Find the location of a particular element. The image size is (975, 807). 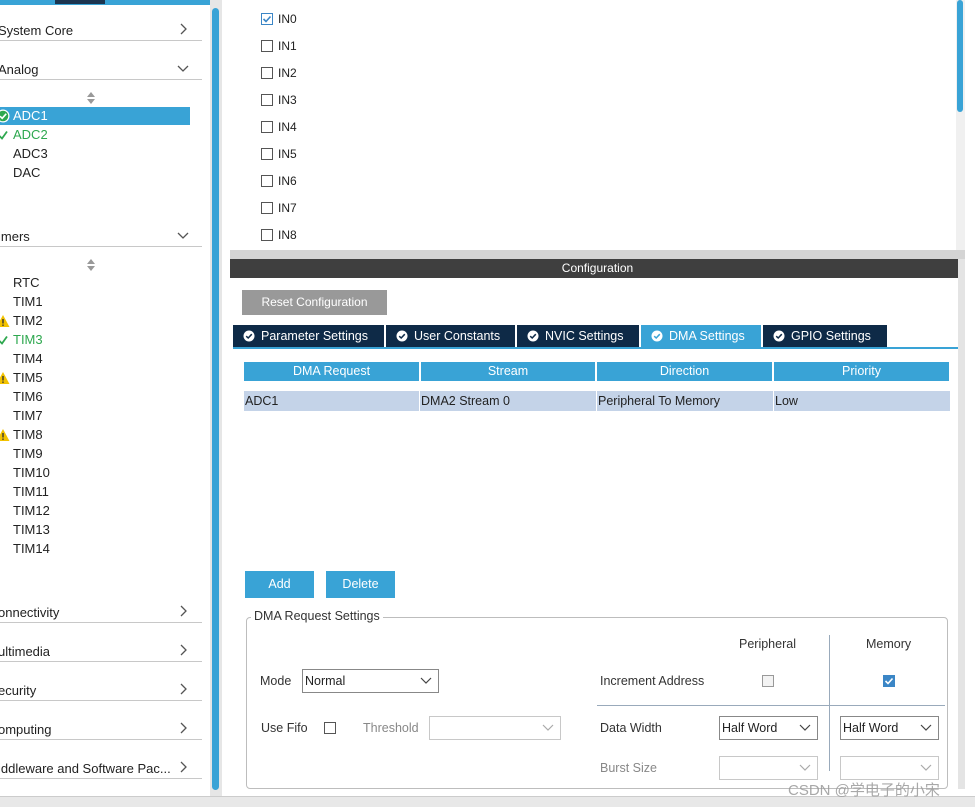

sidebar-item-tim14: TIM14 is located at coordinates (95, 549).